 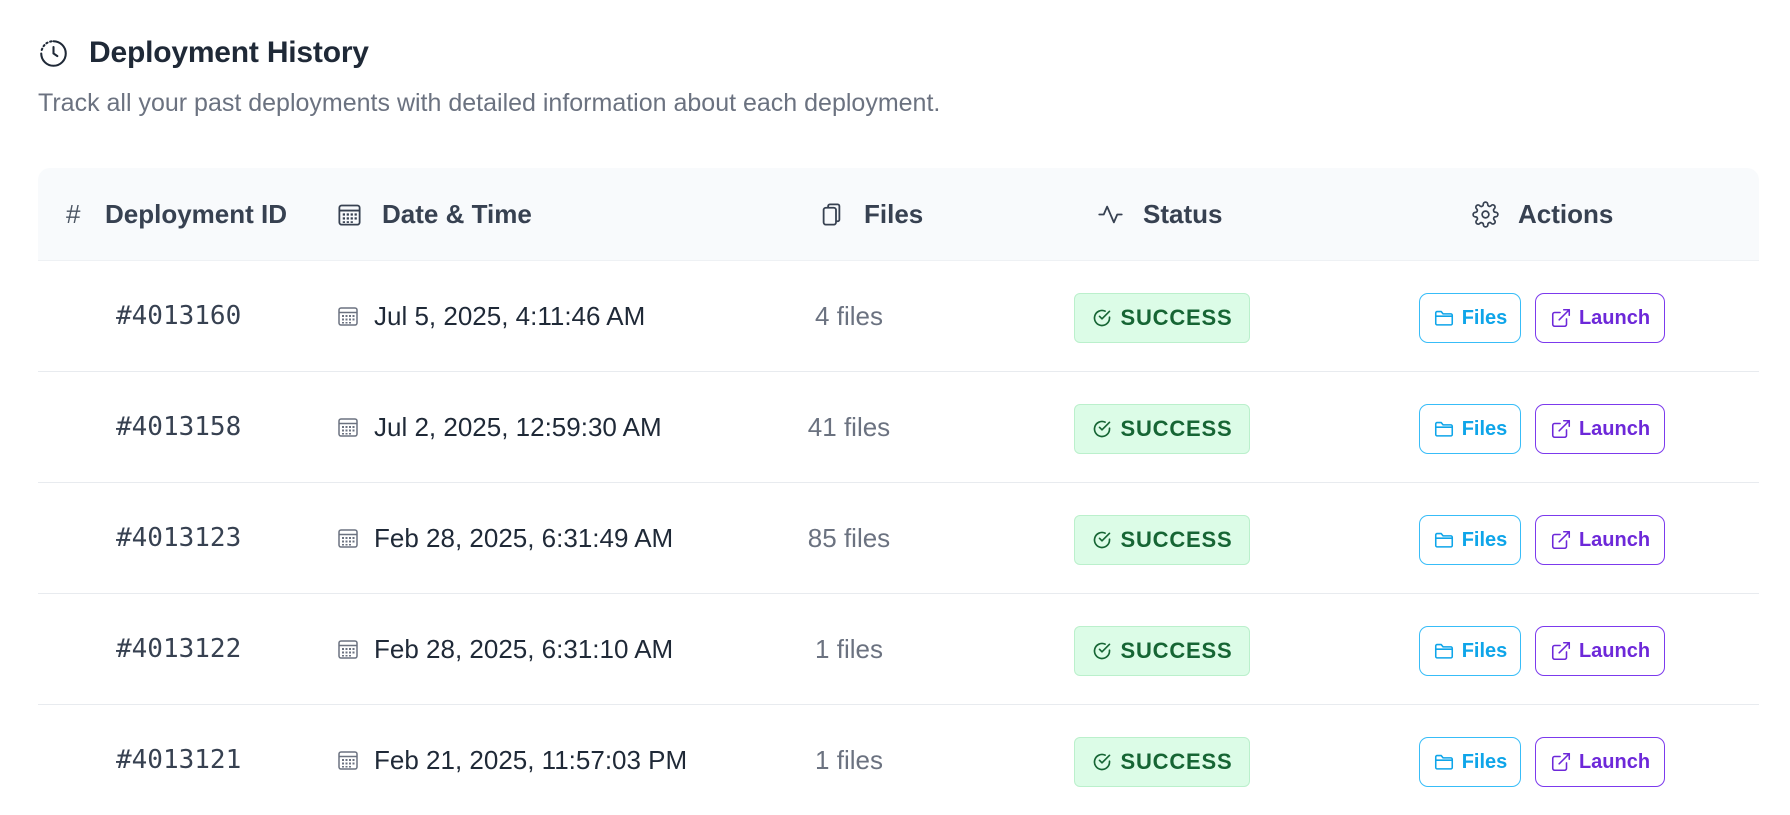 What do you see at coordinates (524, 648) in the screenshot?
I see `deployment-date: Feb 28, 2025, 6:31:10 AM` at bounding box center [524, 648].